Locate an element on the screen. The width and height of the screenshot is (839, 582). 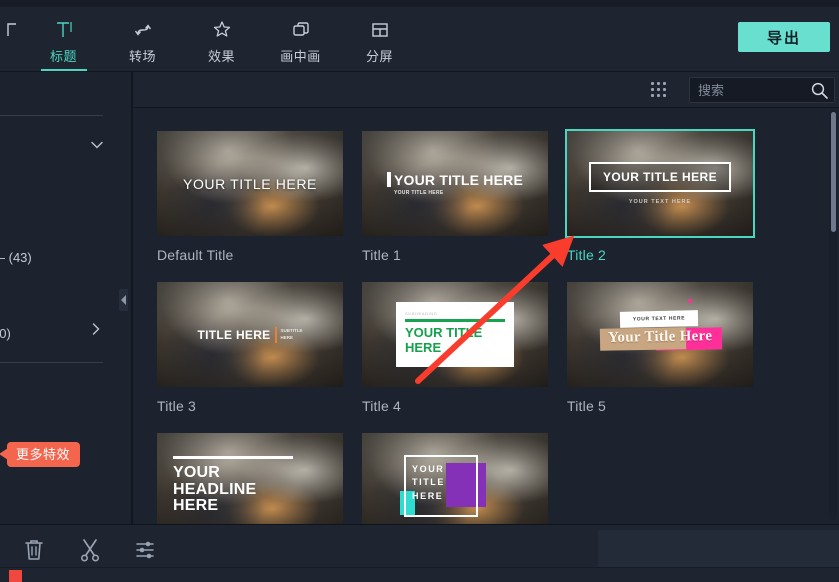
bottom-toolbar is located at coordinates (419, 553).